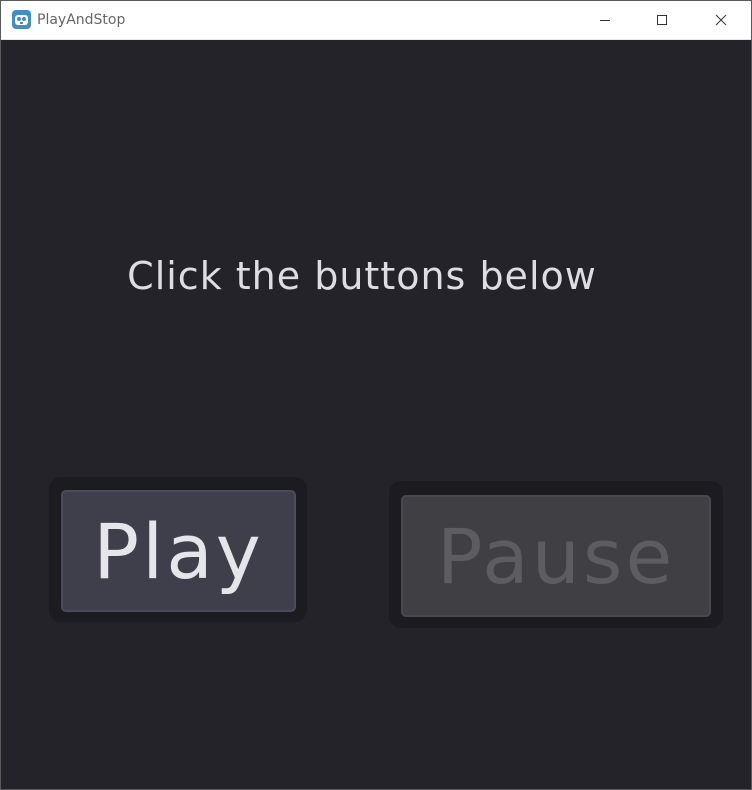 This screenshot has width=752, height=790. I want to click on maximize-button, so click(662, 20).